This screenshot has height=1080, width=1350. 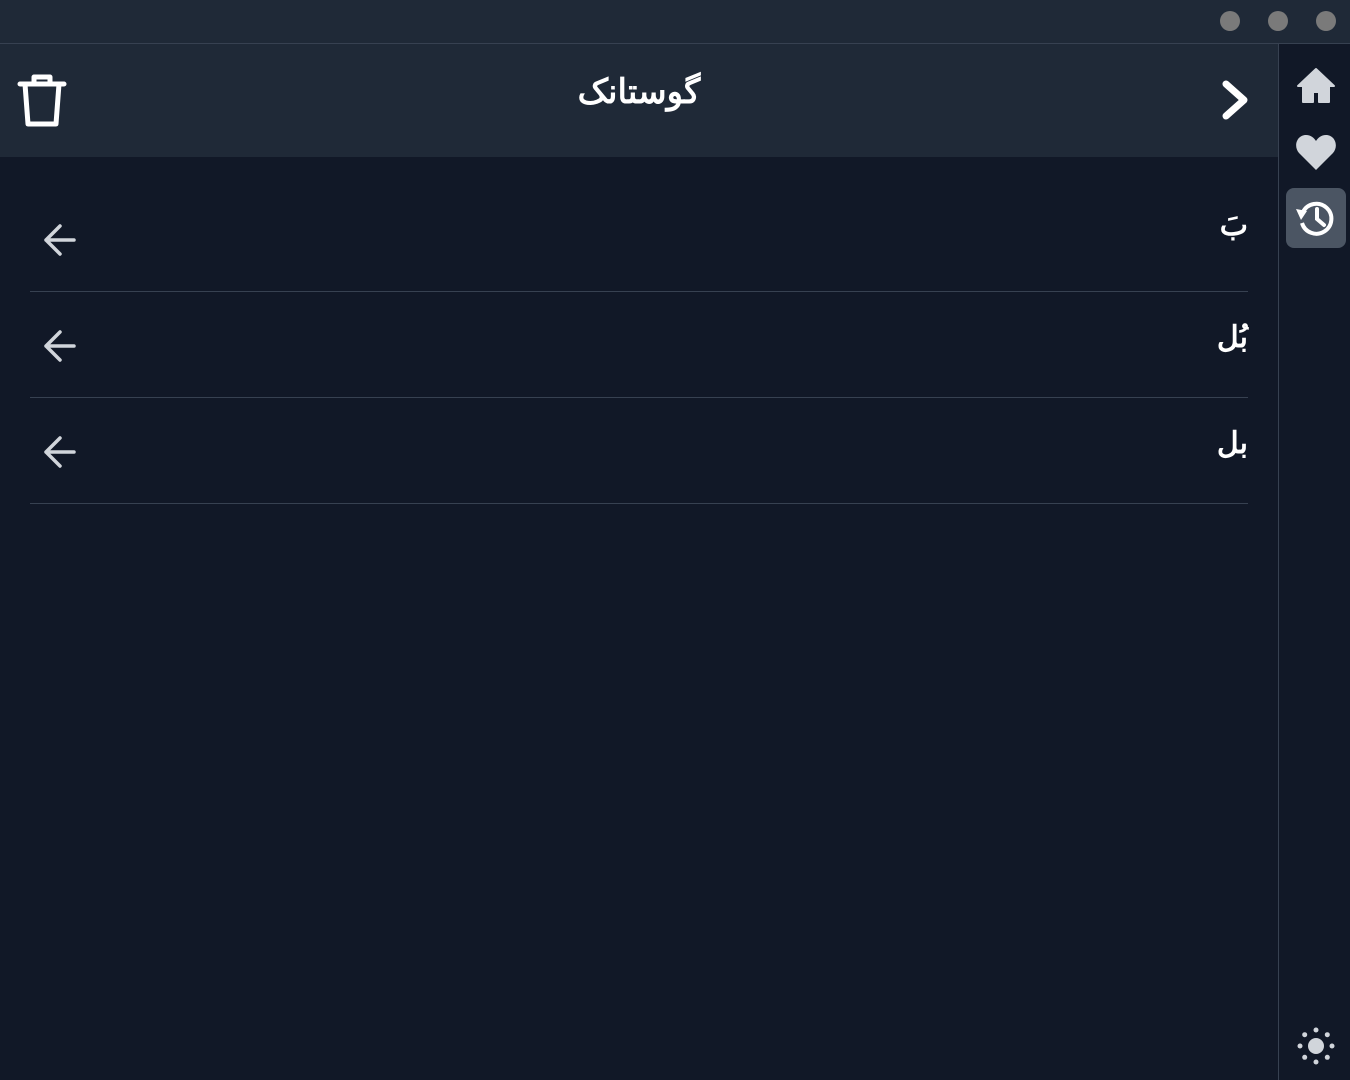 I want to click on home-icon, so click(x=1316, y=85).